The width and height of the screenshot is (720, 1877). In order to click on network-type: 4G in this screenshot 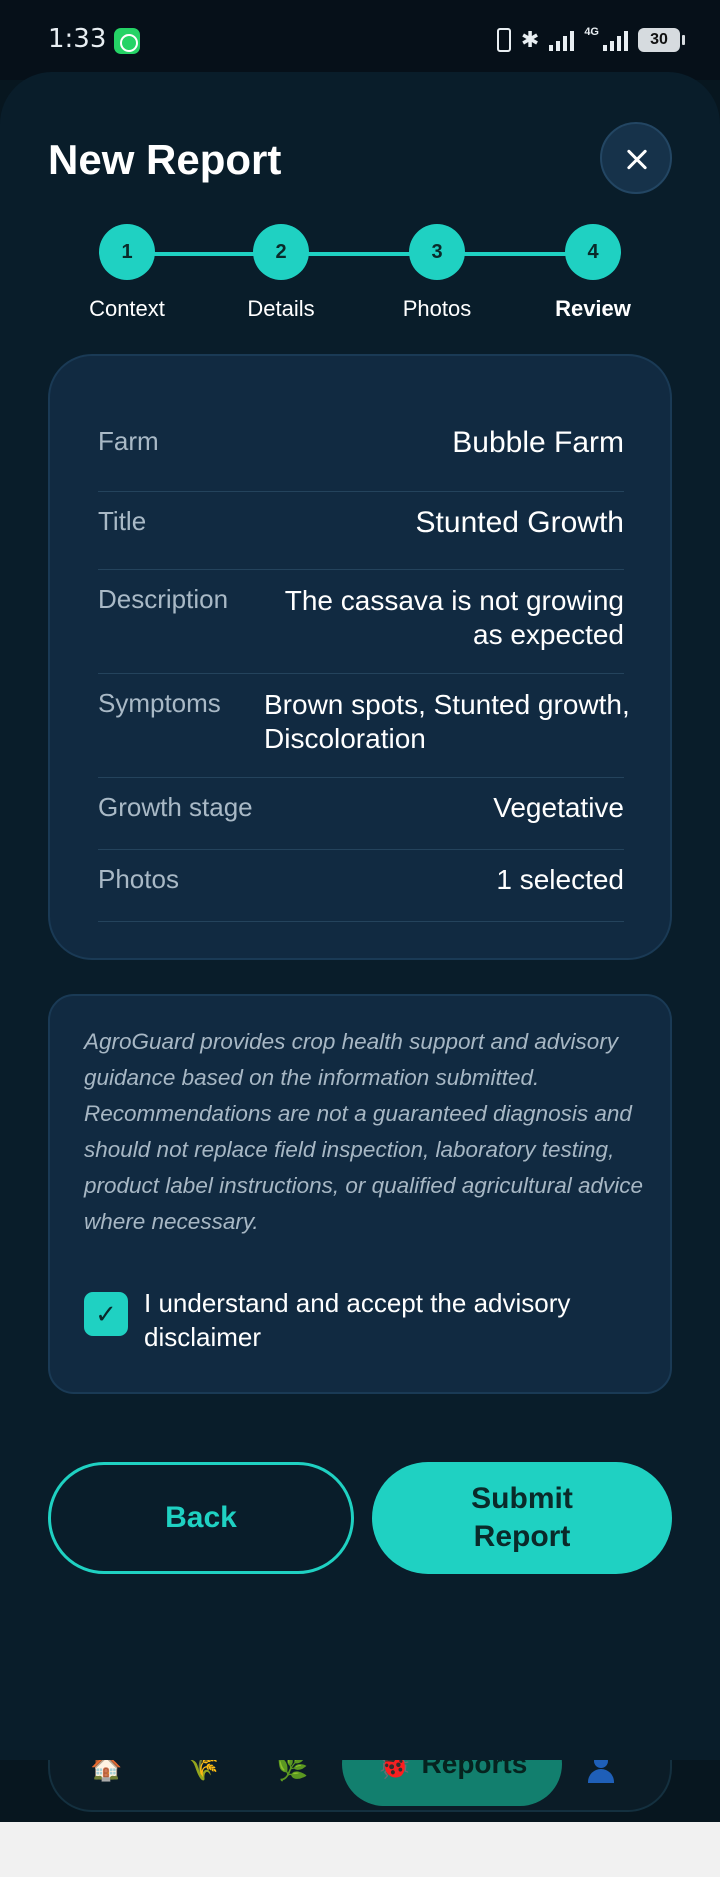, I will do `click(591, 32)`.